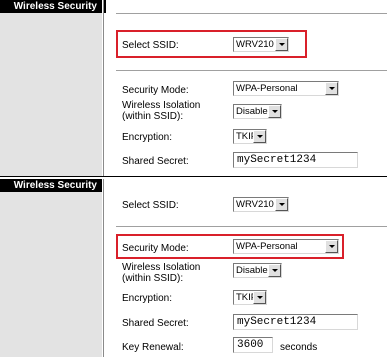 This screenshot has height=357, width=387. I want to click on key-renewal-input: 3600, so click(253, 345).